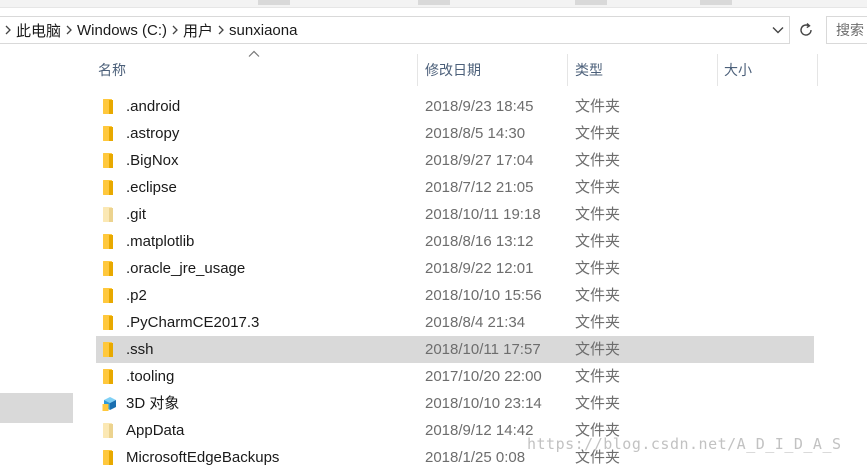  What do you see at coordinates (37, 258) in the screenshot?
I see `navigation-pane` at bounding box center [37, 258].